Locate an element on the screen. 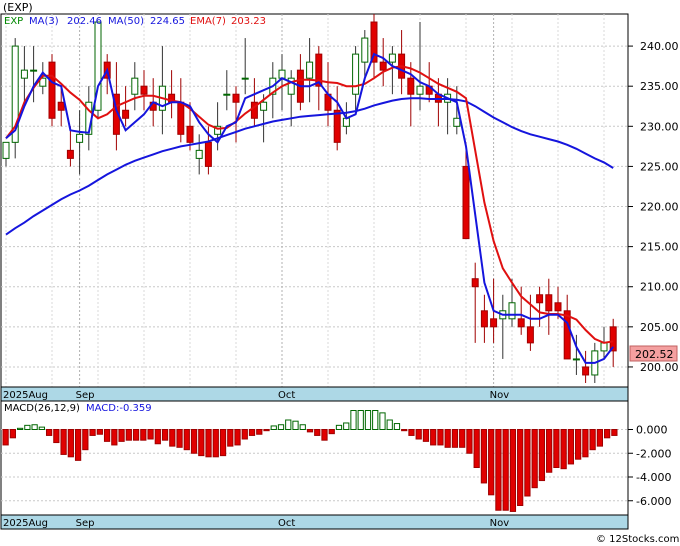 The height and width of the screenshot is (546, 680). price-tick-label: 225.00 is located at coordinates (659, 166).